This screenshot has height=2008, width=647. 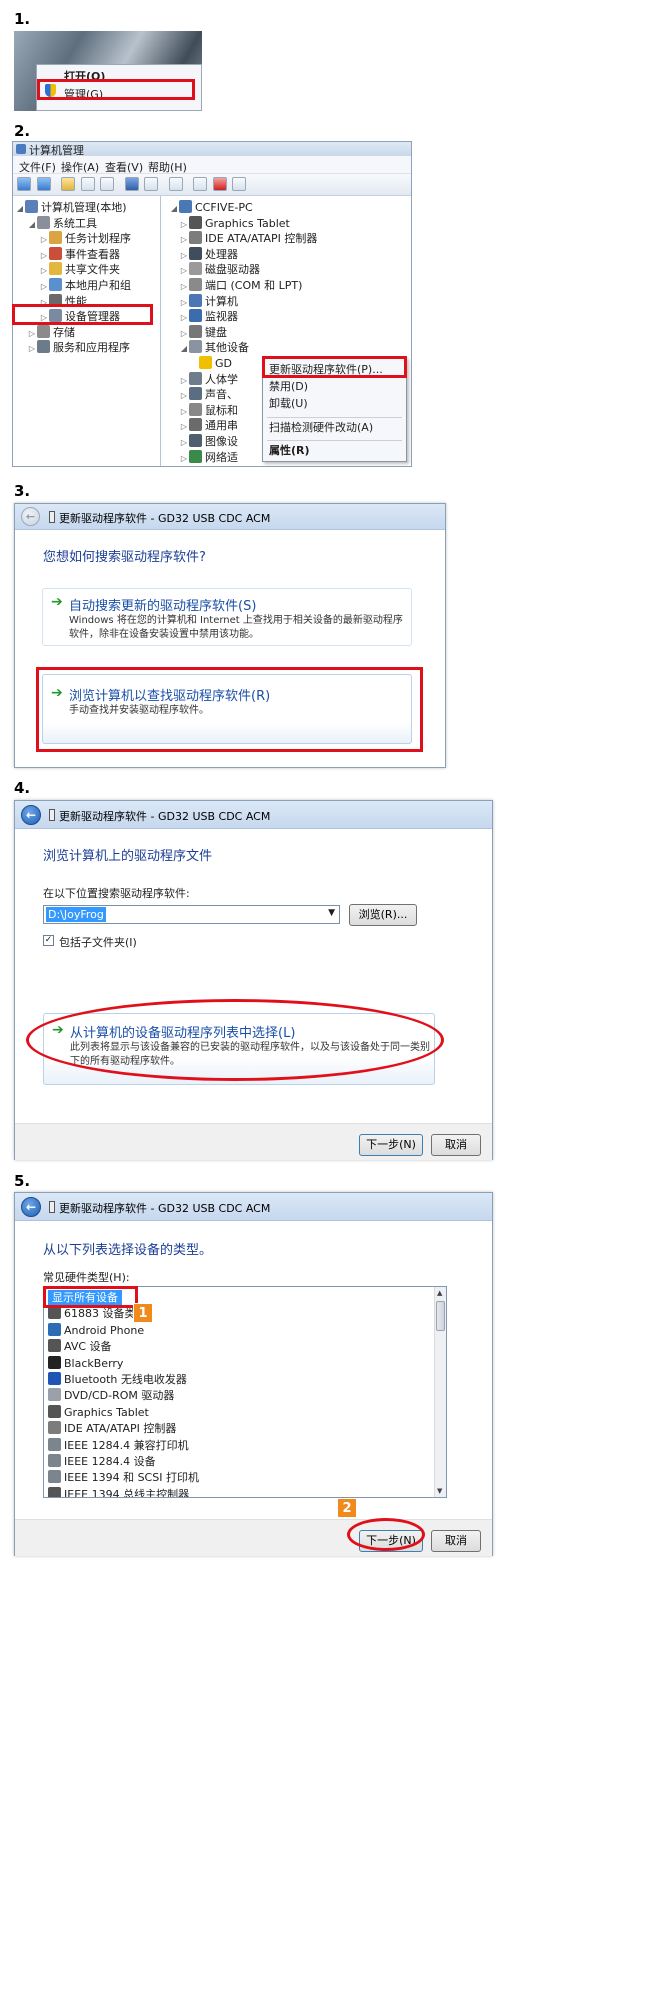 I want to click on dialog-heading: 从以下列表选择设备的类型。, so click(x=128, y=1250).